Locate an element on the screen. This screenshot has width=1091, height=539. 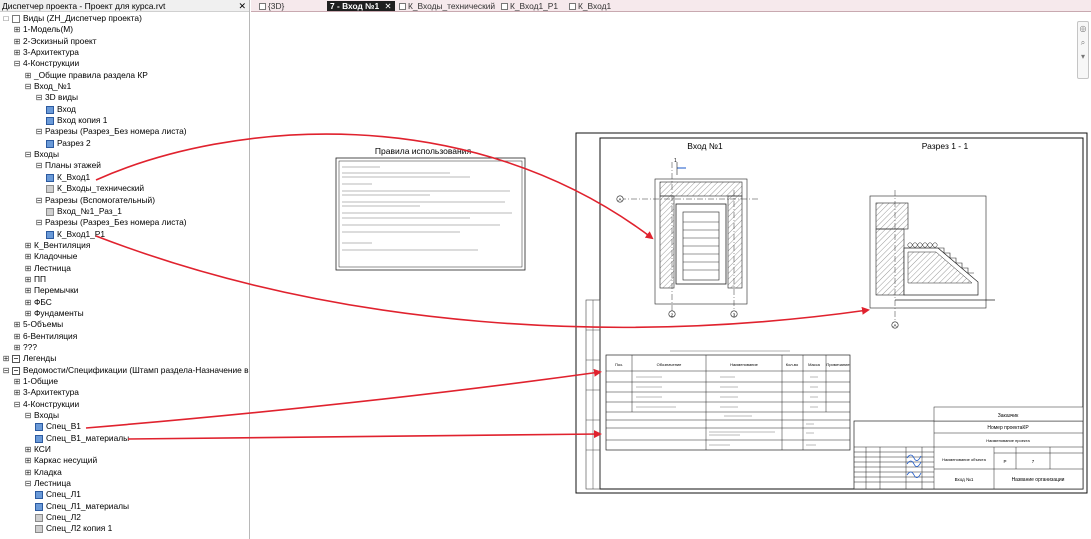
chevron-down-icon: ▾ is located at coordinates (1083, 57).